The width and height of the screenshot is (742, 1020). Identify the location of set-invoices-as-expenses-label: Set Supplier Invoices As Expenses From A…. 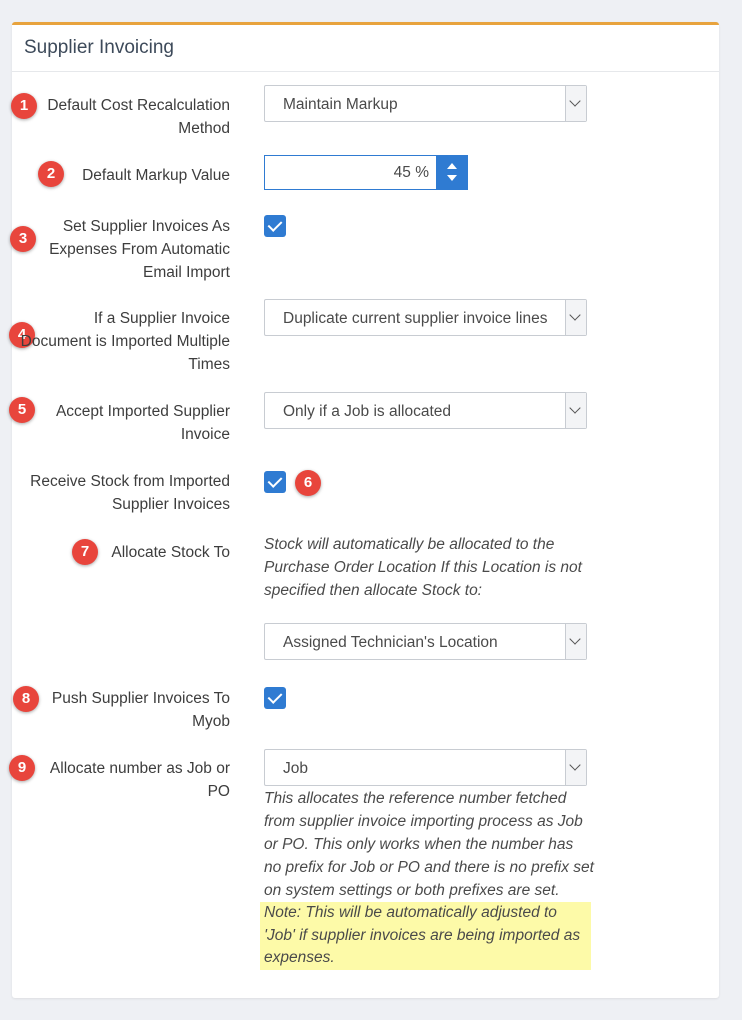
(139, 249).